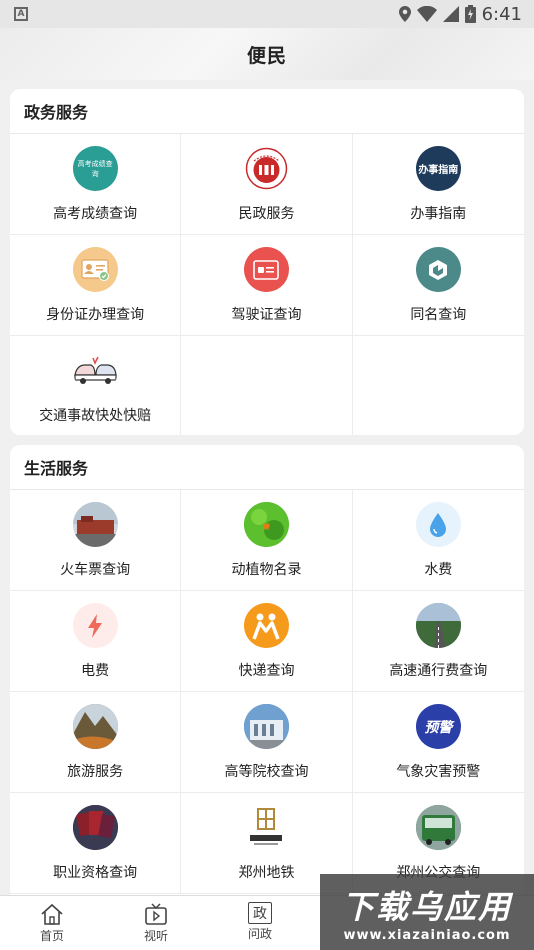 The image size is (534, 950). Describe the element at coordinates (267, 111) in the screenshot. I see `section-title: 政务服务` at that location.